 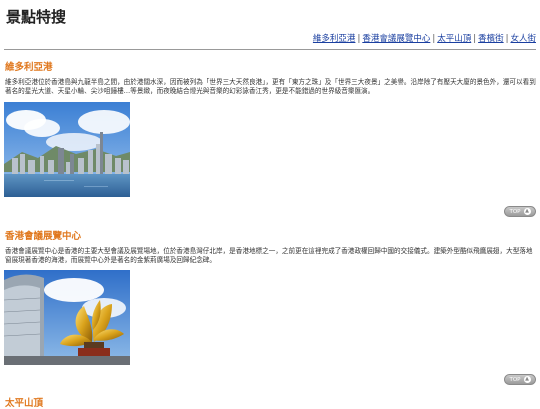 I want to click on attraction-nav: 維多利亞港 | 香港會議展覽中心 | 太平山頂 | 香檳街 | 女人街, so click(x=424, y=38).